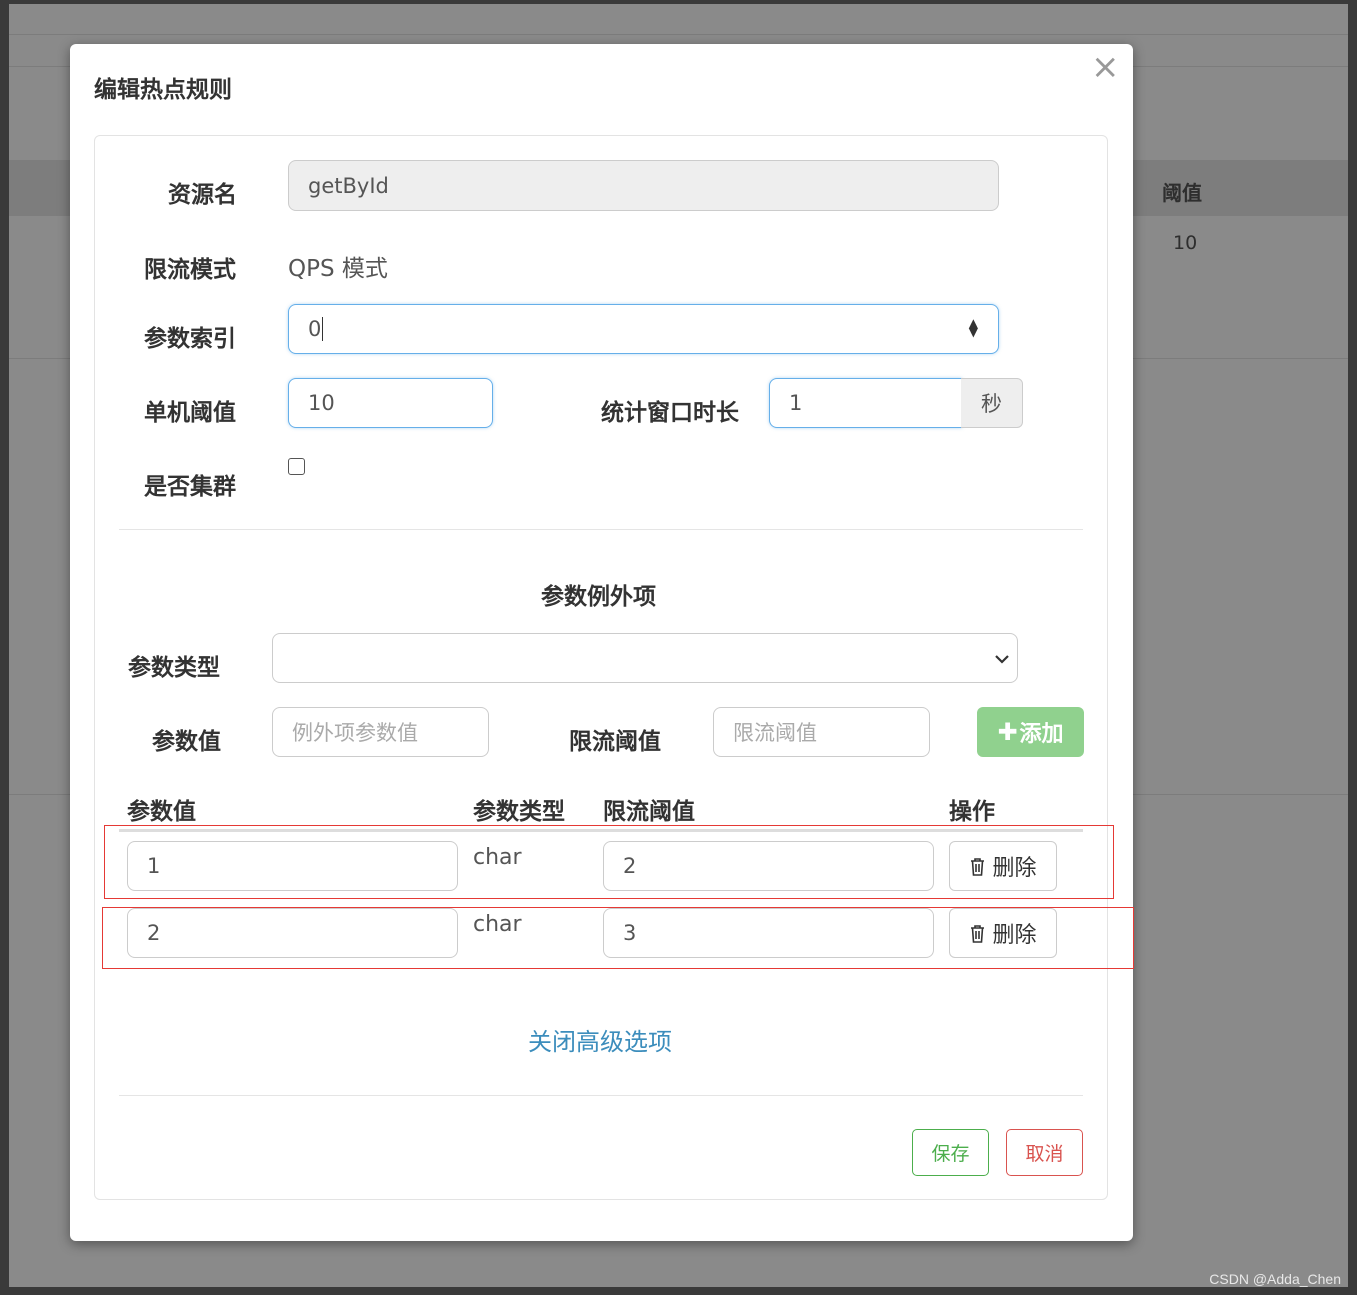 This screenshot has width=1357, height=1295. I want to click on watermark: CSDN @Adda_Chen, so click(1275, 1279).